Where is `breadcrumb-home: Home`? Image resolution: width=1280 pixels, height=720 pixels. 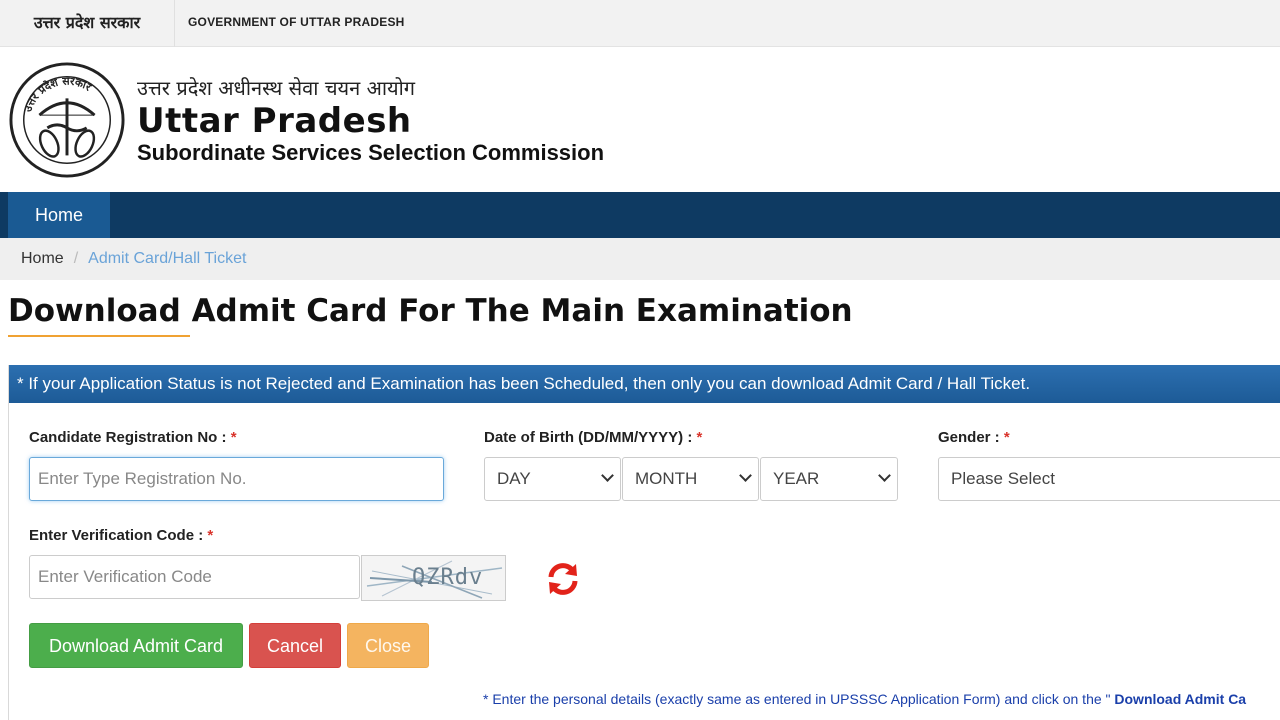
breadcrumb-home: Home is located at coordinates (42, 258).